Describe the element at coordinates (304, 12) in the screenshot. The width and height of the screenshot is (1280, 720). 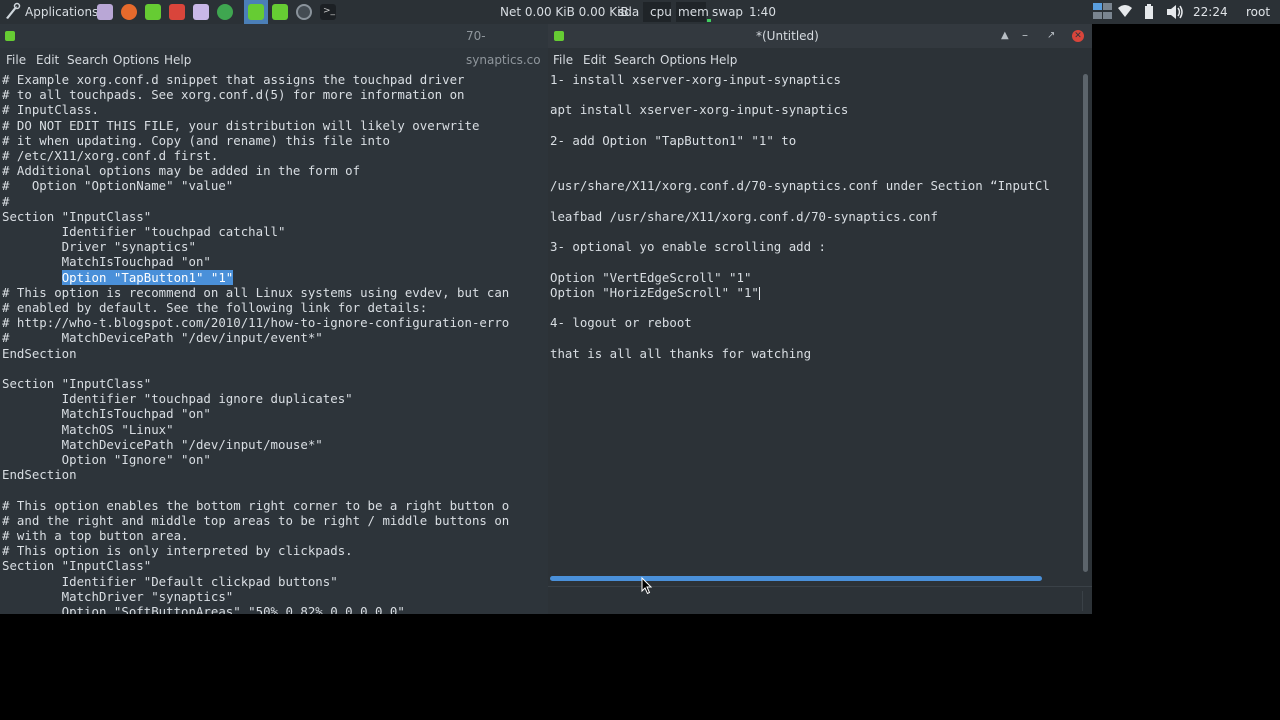
I see `chromium-icon` at that location.